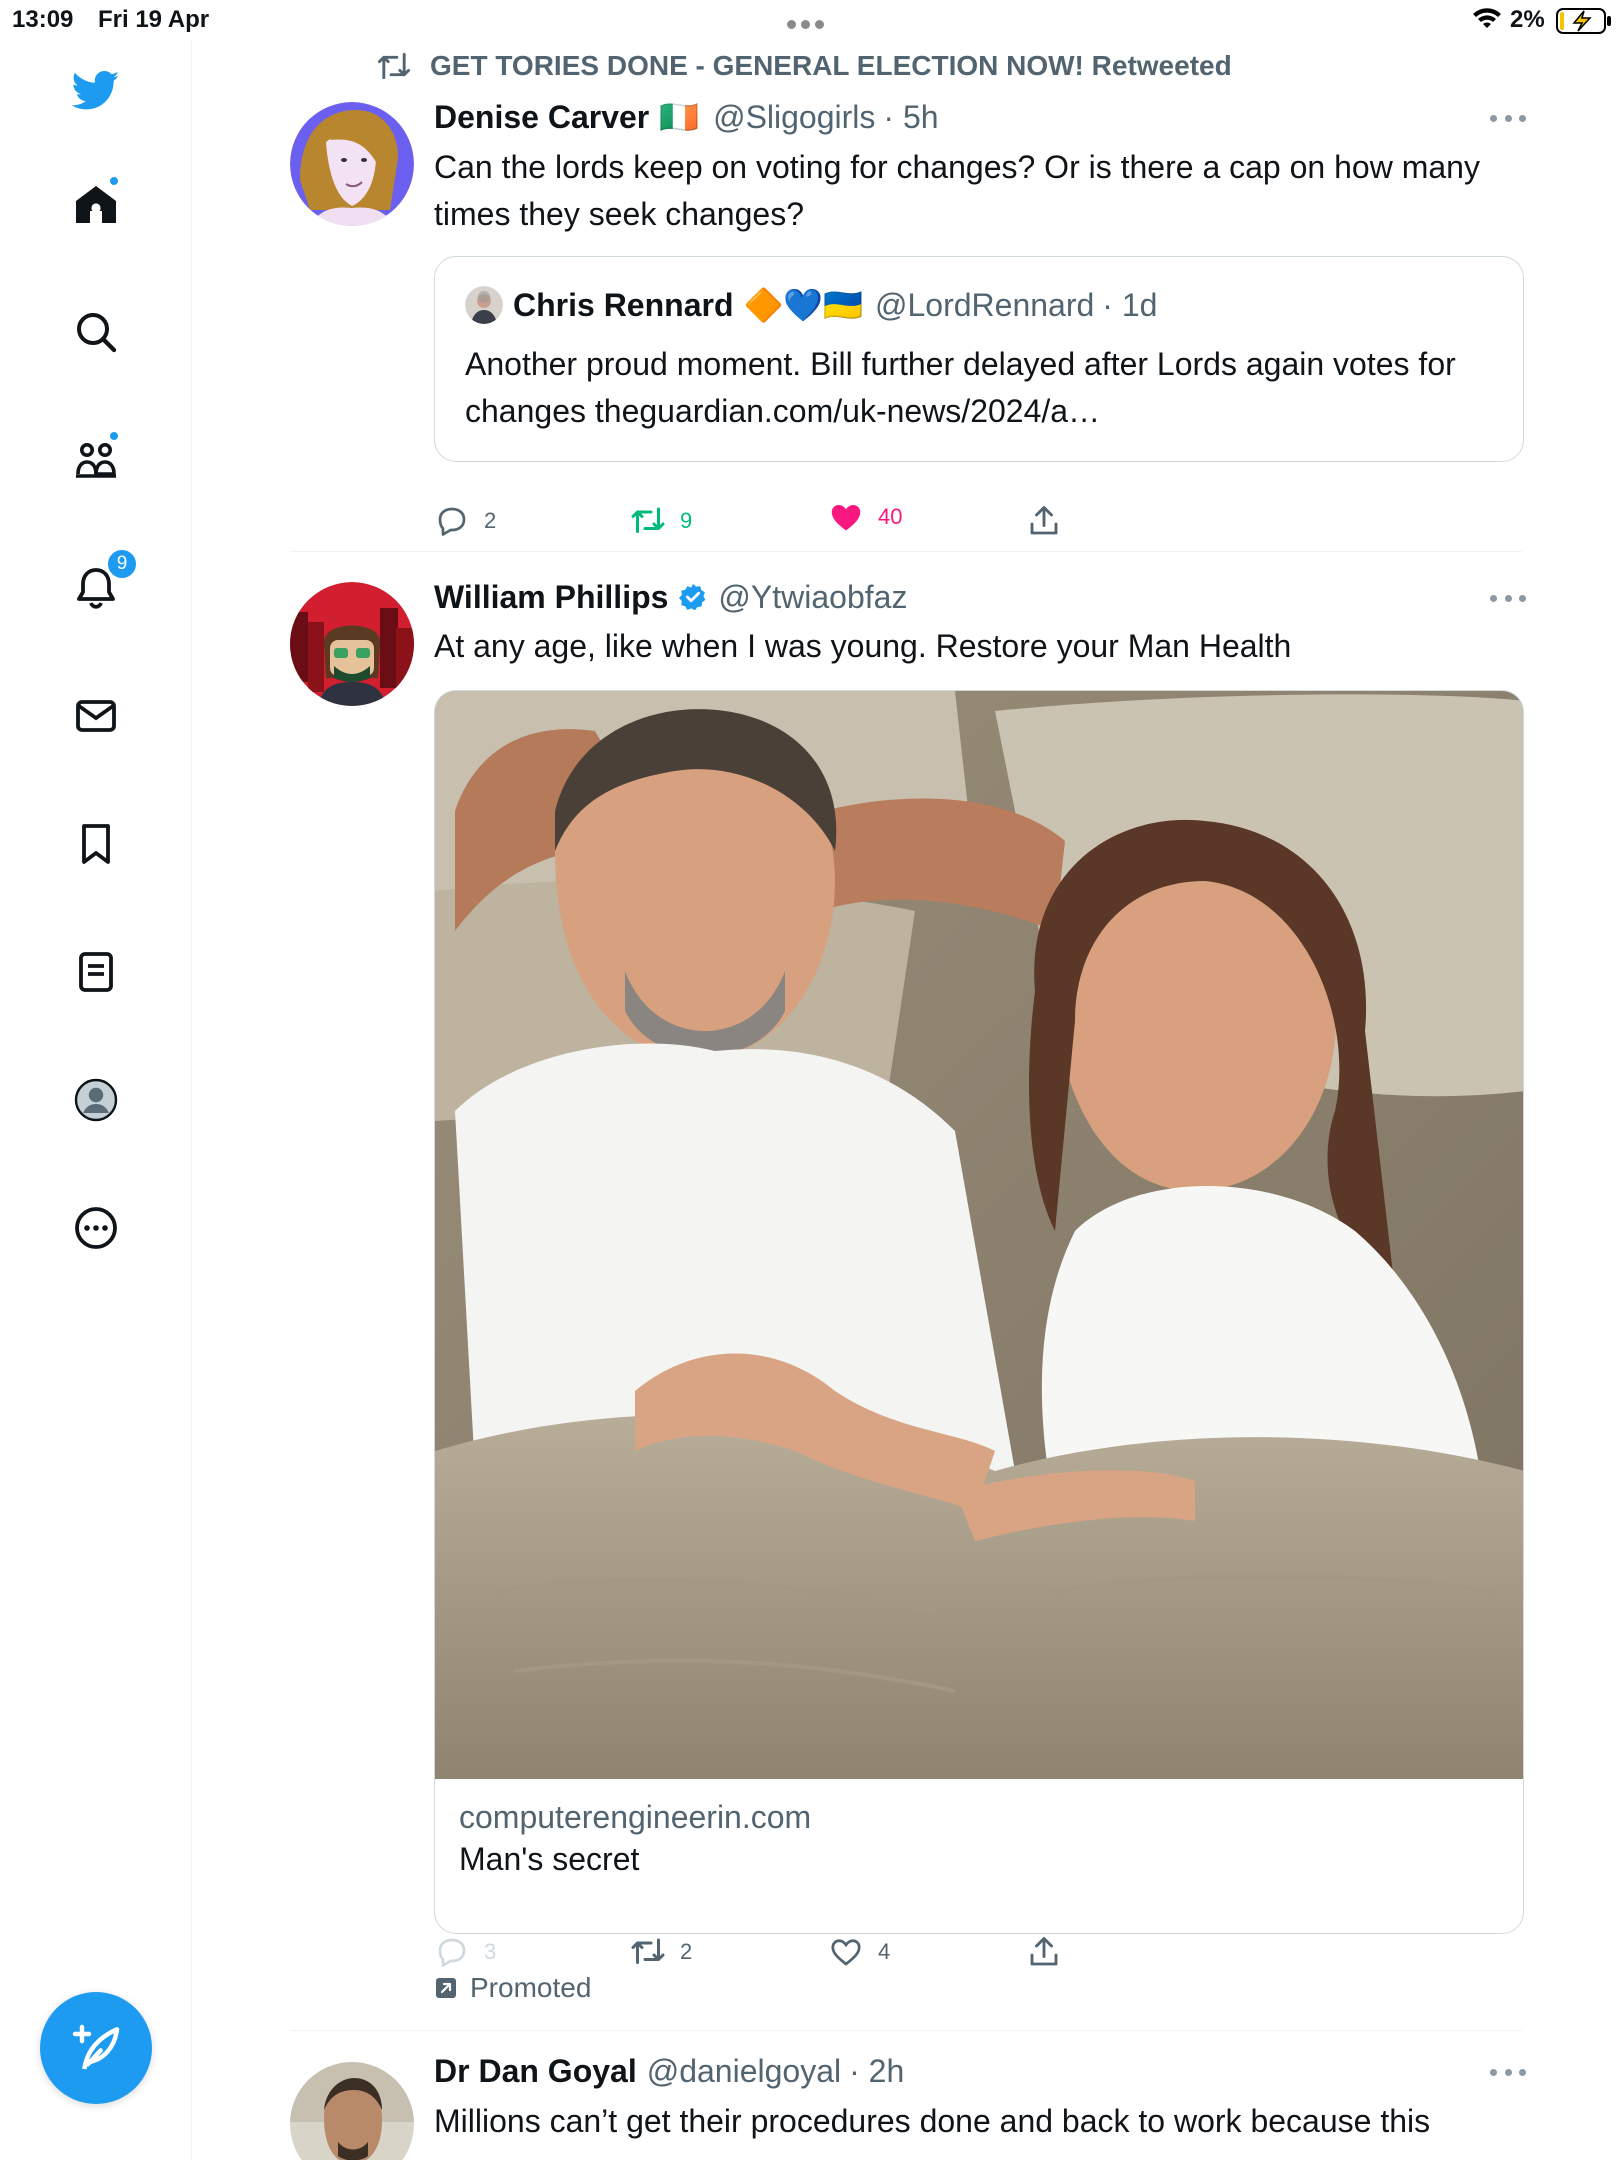 The width and height of the screenshot is (1620, 2160). Describe the element at coordinates (549, 1859) in the screenshot. I see `card-title: Man's secret` at that location.